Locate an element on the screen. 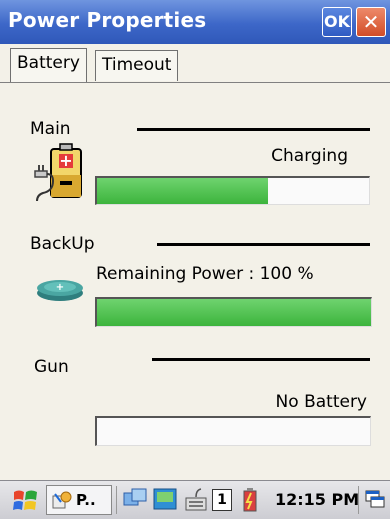  backup-battery-fill is located at coordinates (234, 312).